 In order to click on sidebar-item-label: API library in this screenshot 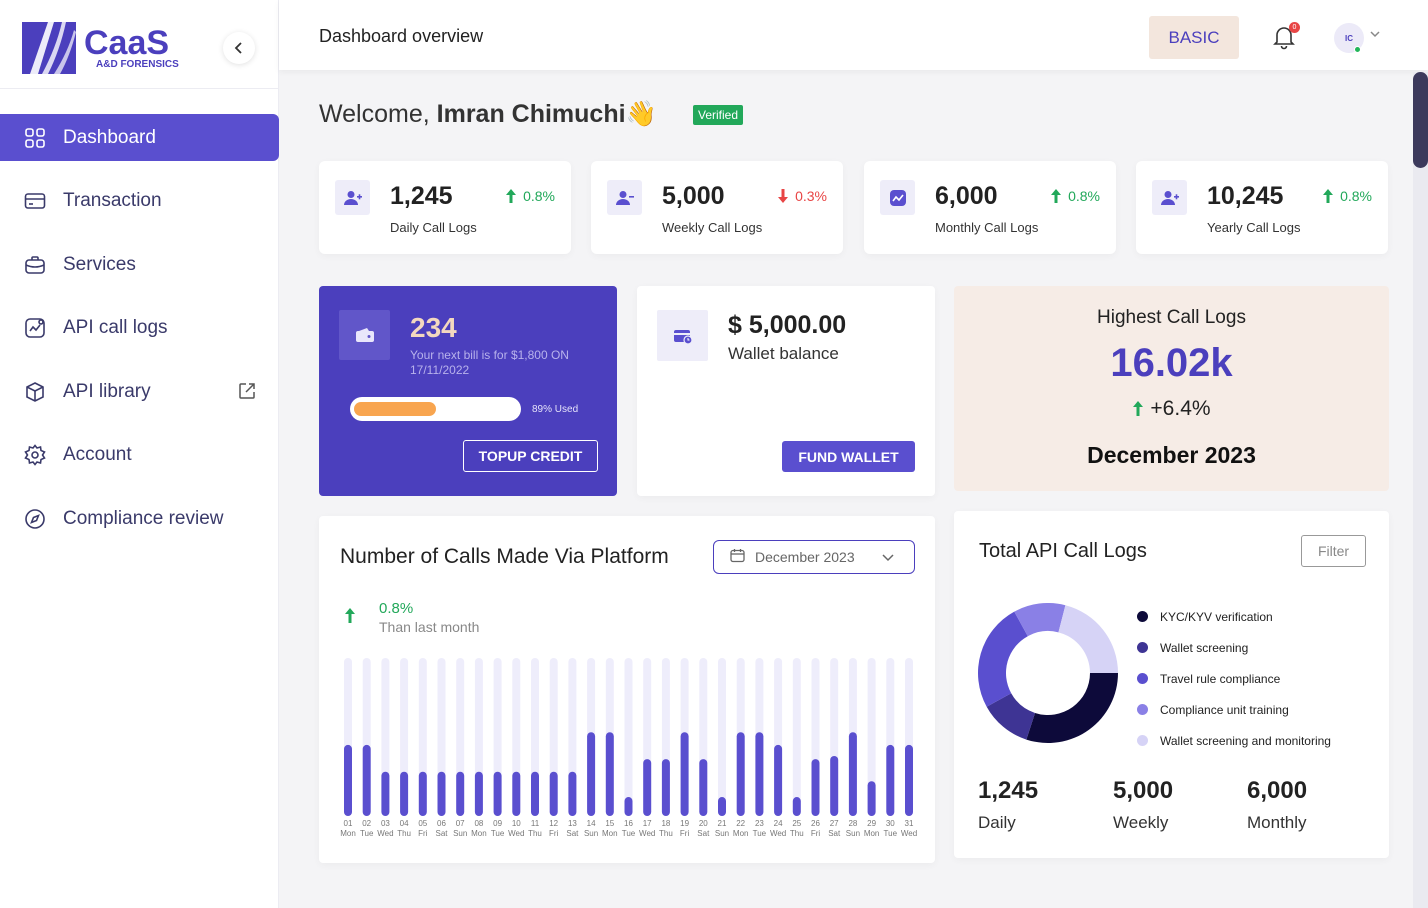, I will do `click(107, 391)`.